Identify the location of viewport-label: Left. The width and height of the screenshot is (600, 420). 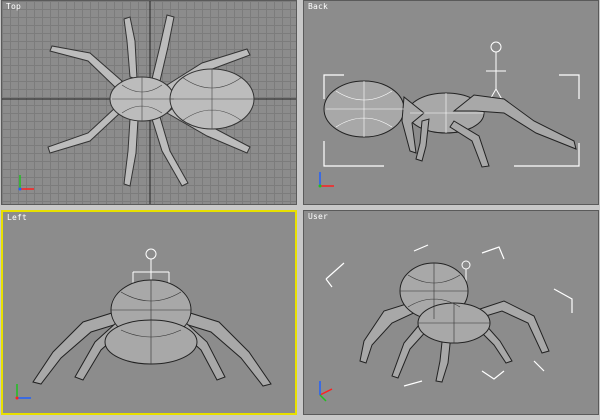
(17, 217).